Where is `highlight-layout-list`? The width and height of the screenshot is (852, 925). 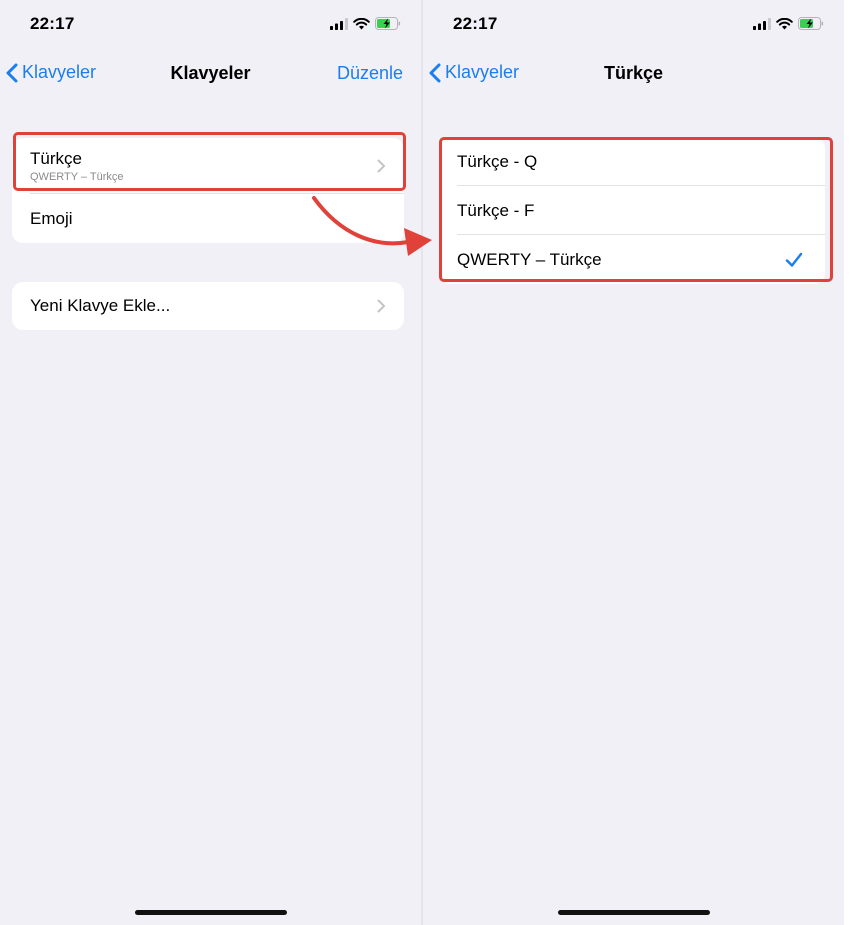 highlight-layout-list is located at coordinates (636, 209).